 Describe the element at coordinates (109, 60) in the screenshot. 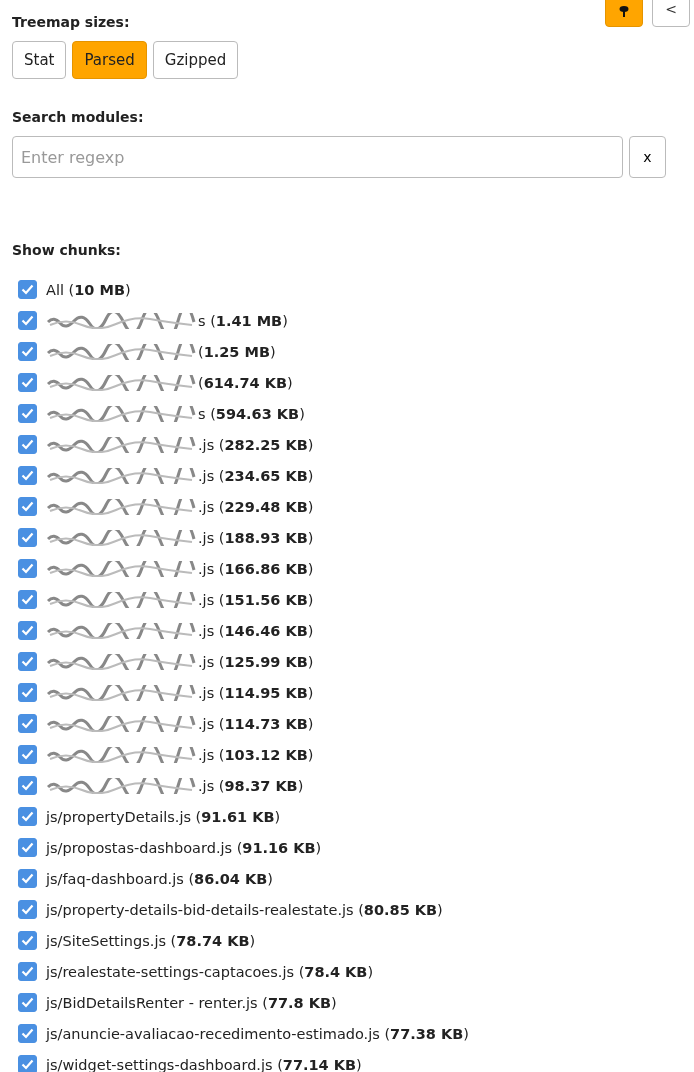

I see `size-option-button: Parsed` at that location.